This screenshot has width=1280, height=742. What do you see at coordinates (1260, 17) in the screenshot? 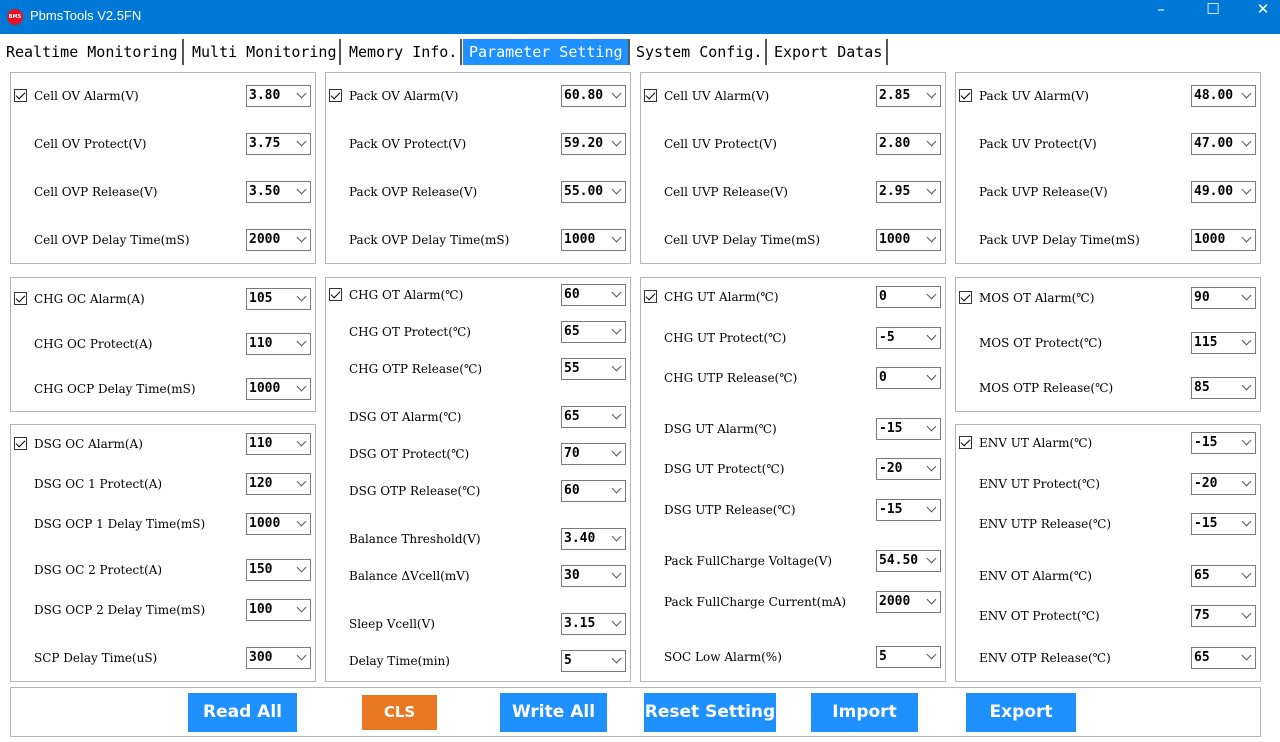
I see `close-button: ✕` at bounding box center [1260, 17].